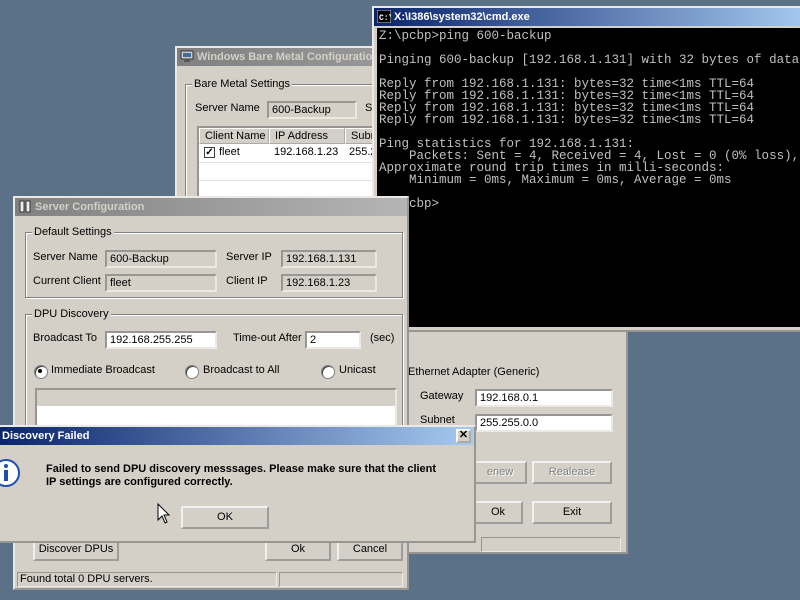 This screenshot has height=600, width=800. Describe the element at coordinates (474, 372) in the screenshot. I see `ethernet-adapter-label: Ethernet Adapter (Generic)` at that location.